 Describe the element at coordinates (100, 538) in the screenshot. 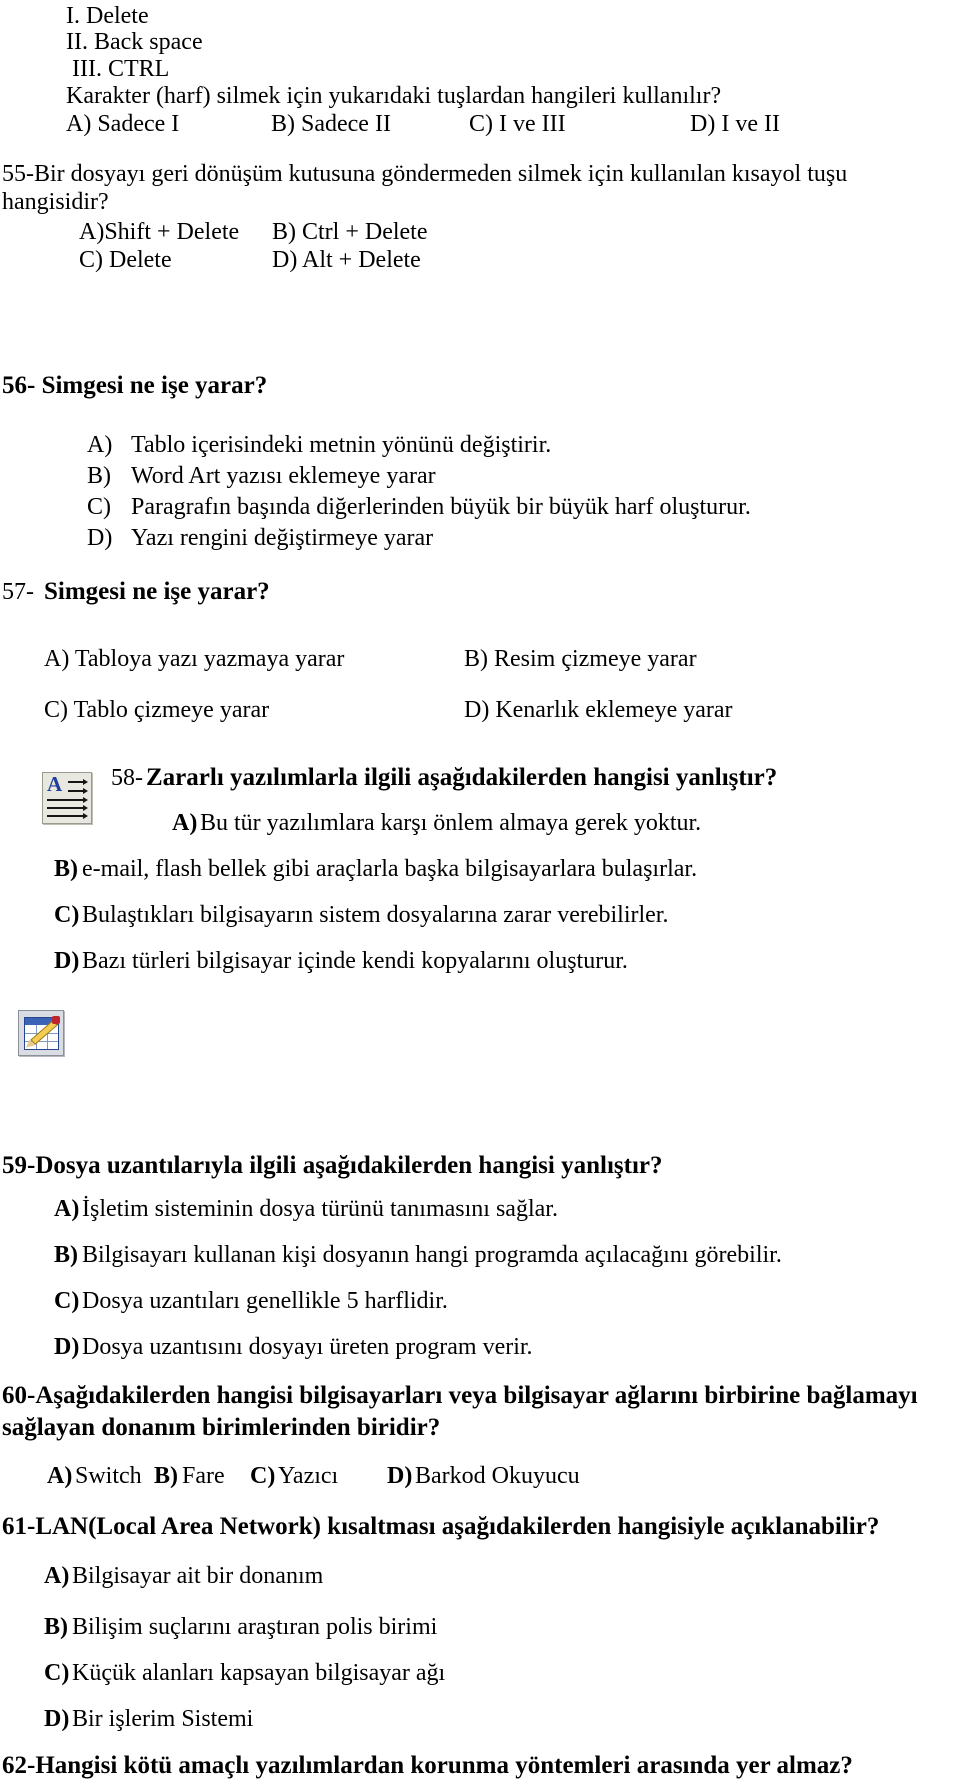

I see `q56-option-d-letter: D)` at that location.